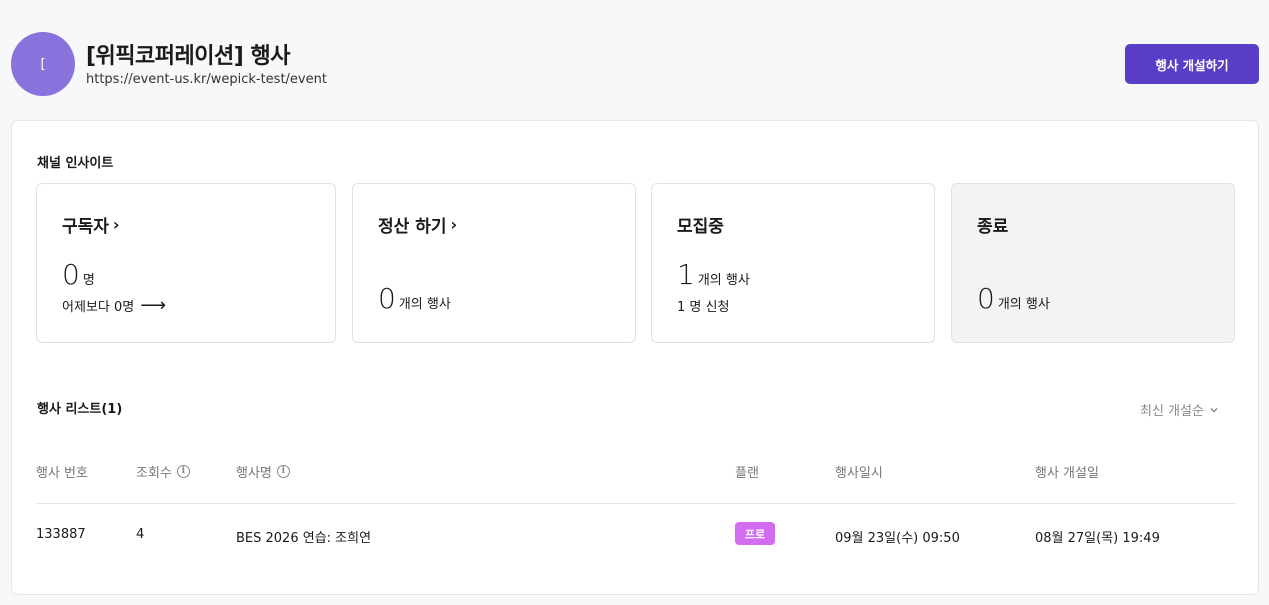  I want to click on column-header-event-date-label: 행사일시, so click(859, 473).